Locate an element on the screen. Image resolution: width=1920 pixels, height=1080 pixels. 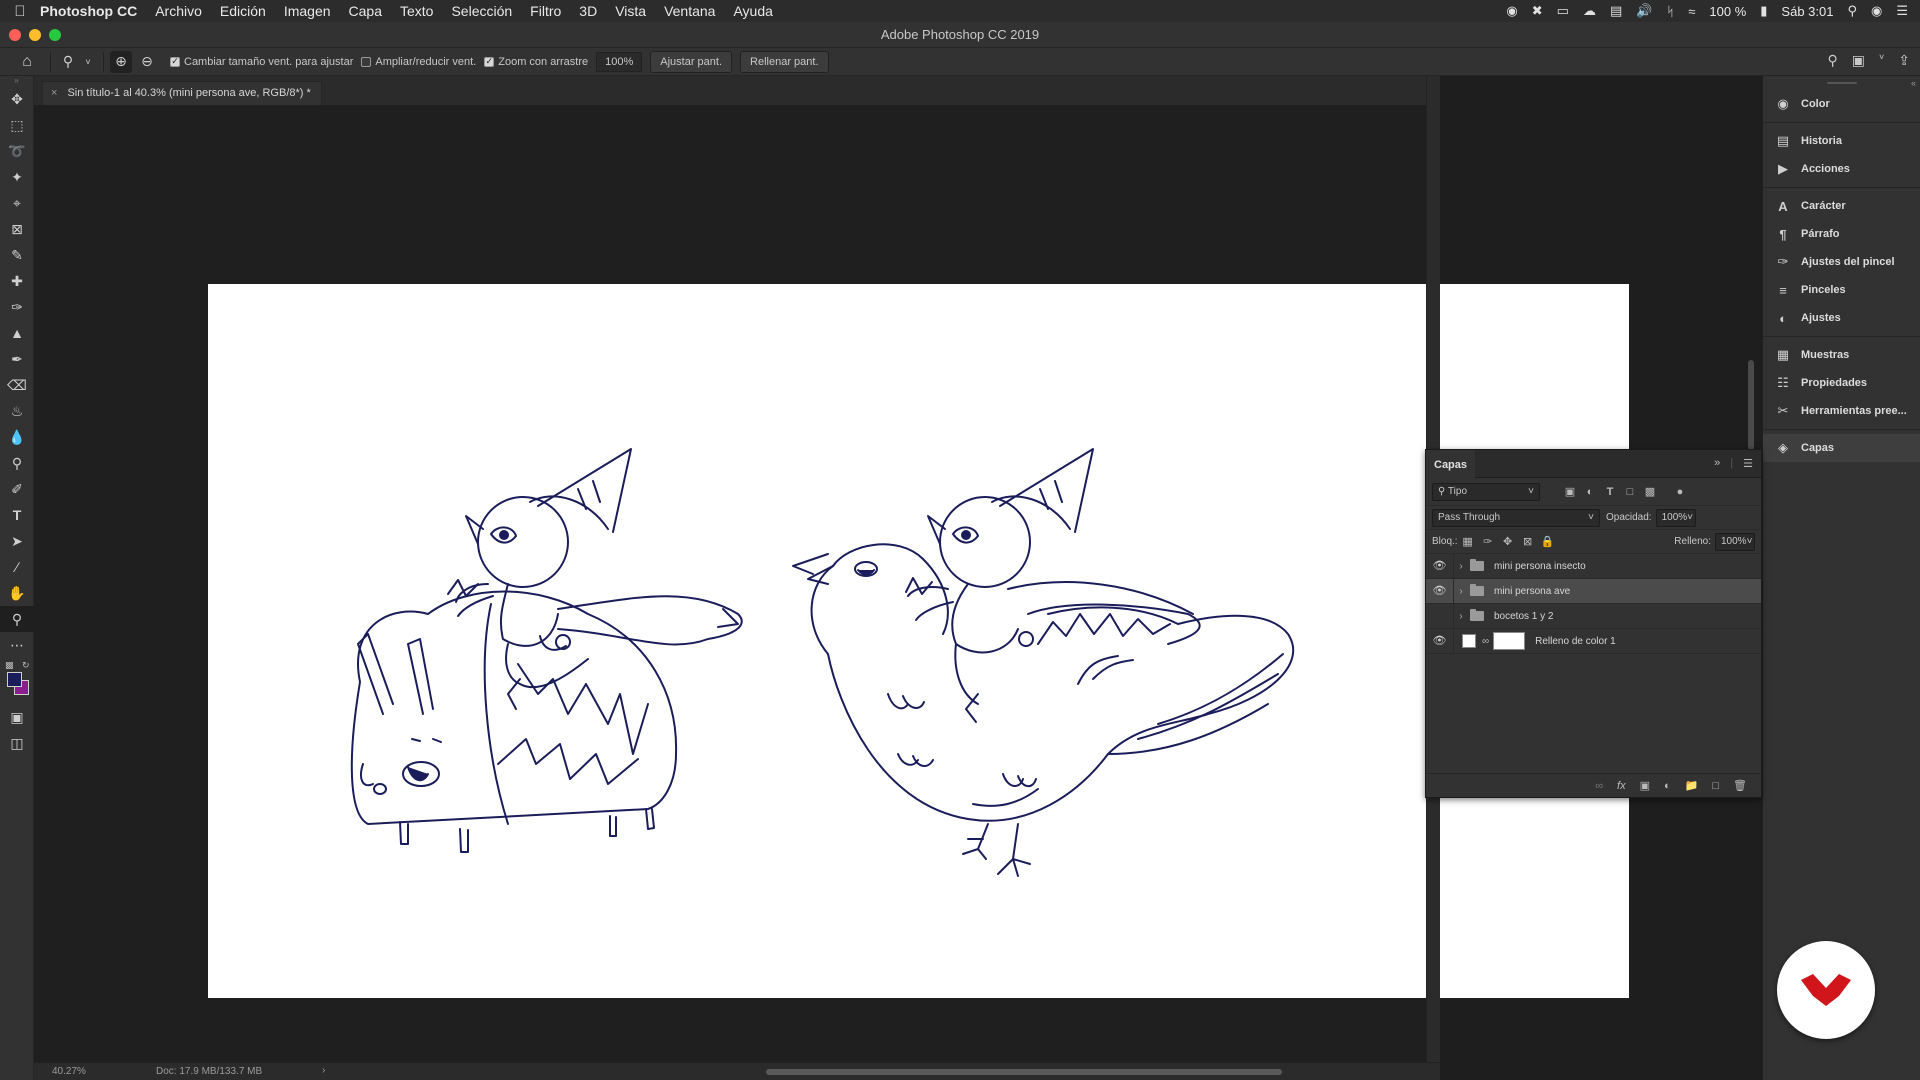
panel-character: A Carácter is located at coordinates (1841, 206).